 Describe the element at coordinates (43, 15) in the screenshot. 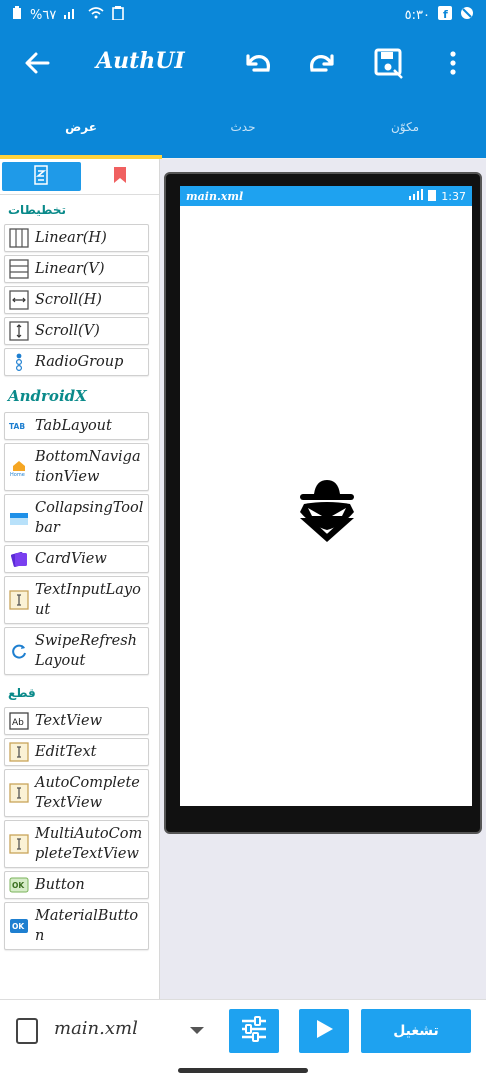

I see `battery-percent: %٦٧` at that location.